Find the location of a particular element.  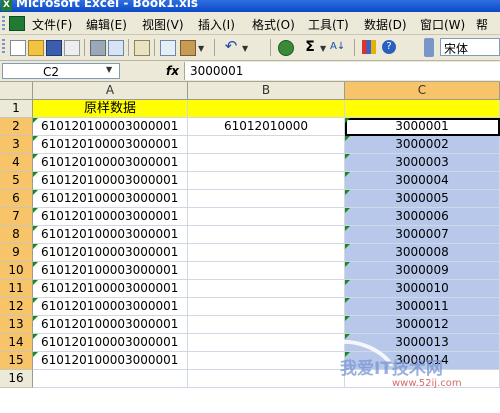

select-all-corner is located at coordinates (16, 91).